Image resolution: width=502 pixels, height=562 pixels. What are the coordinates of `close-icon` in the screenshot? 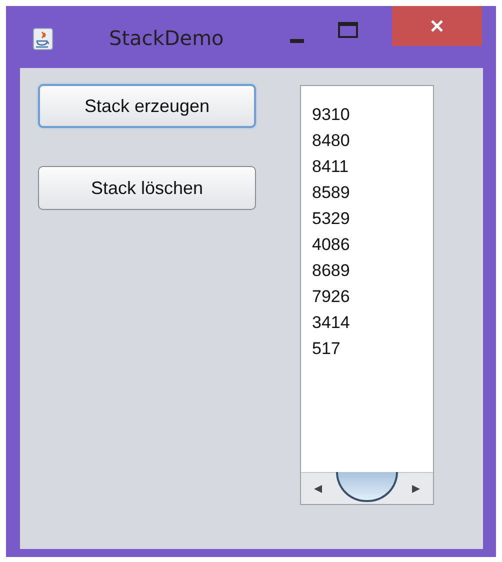 It's located at (437, 26).